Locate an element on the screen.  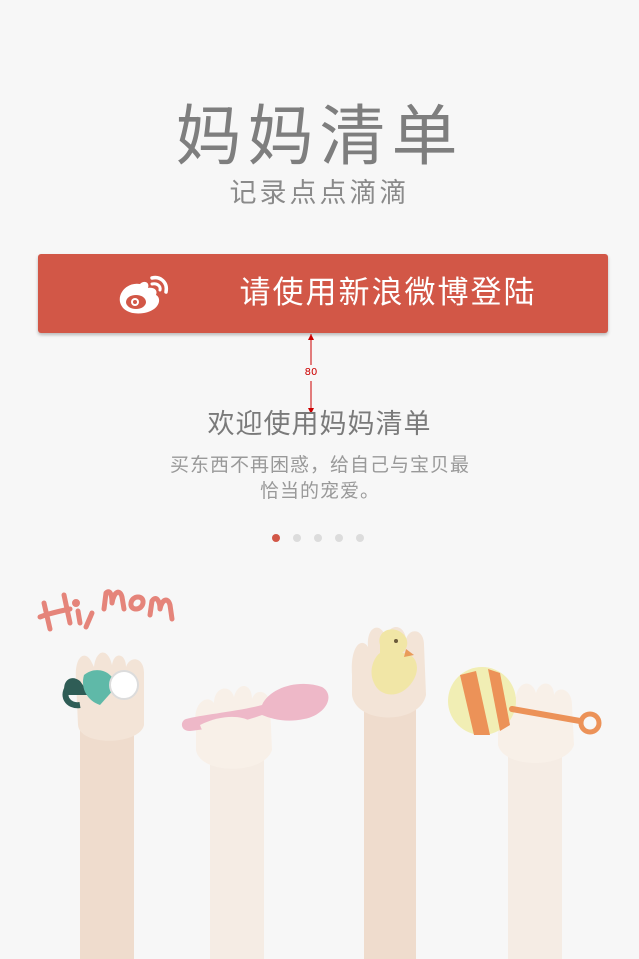
welcome-title: 欢迎使用妈妈清单 is located at coordinates (319, 424).